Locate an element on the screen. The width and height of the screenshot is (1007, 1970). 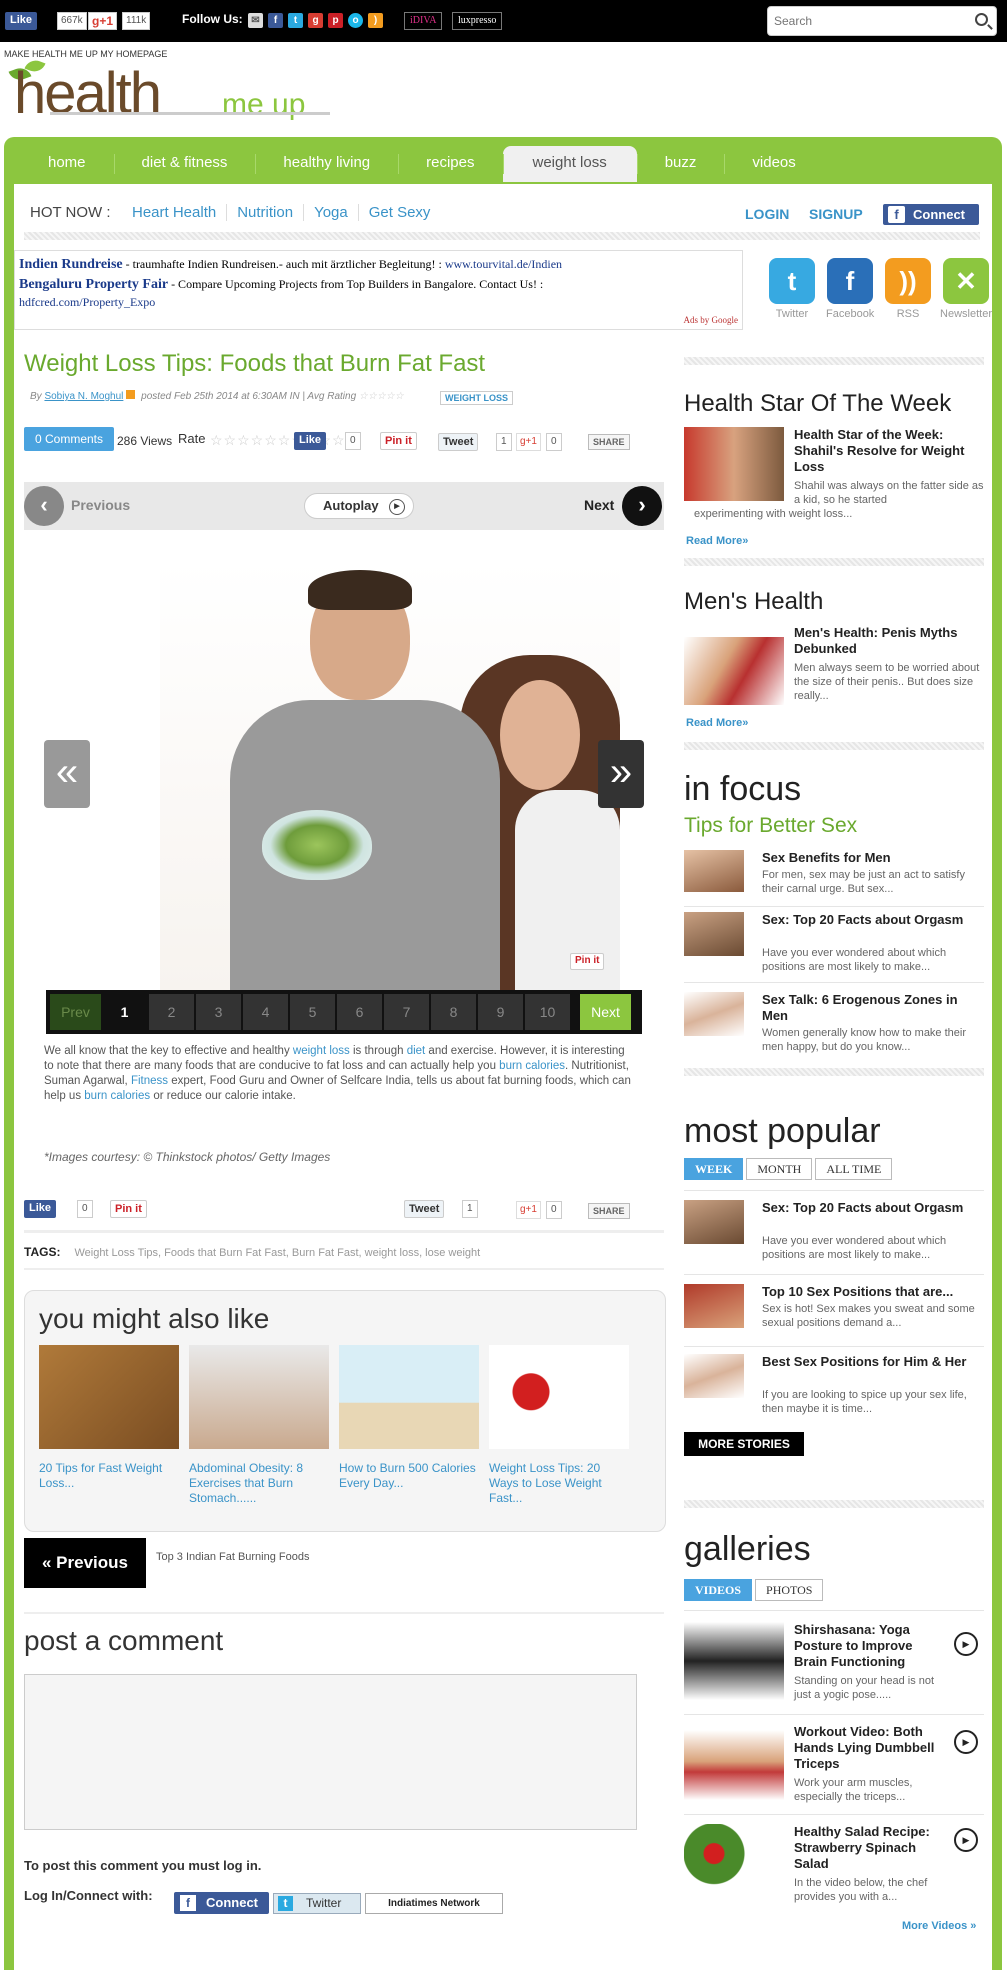
pager-page: 3 is located at coordinates (219, 1012).